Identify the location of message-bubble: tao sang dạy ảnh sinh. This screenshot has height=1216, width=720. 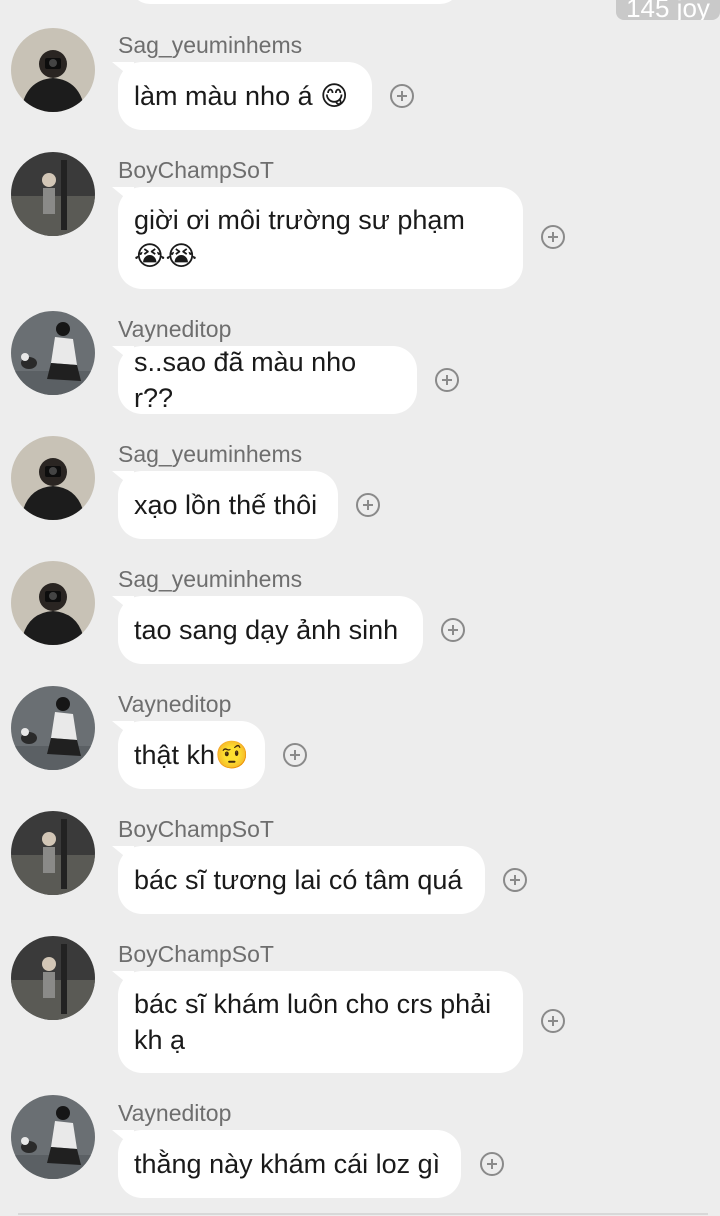
(270, 630).